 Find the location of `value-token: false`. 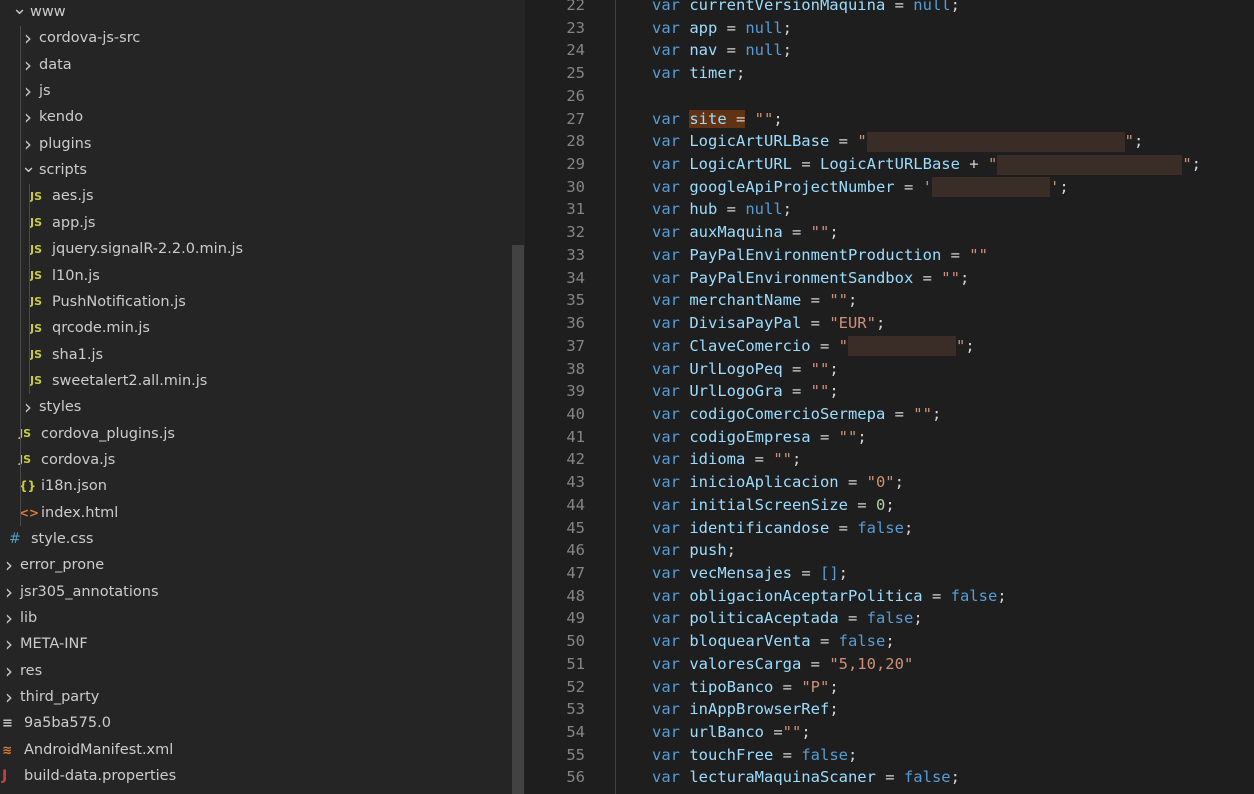

value-token: false is located at coordinates (824, 754).